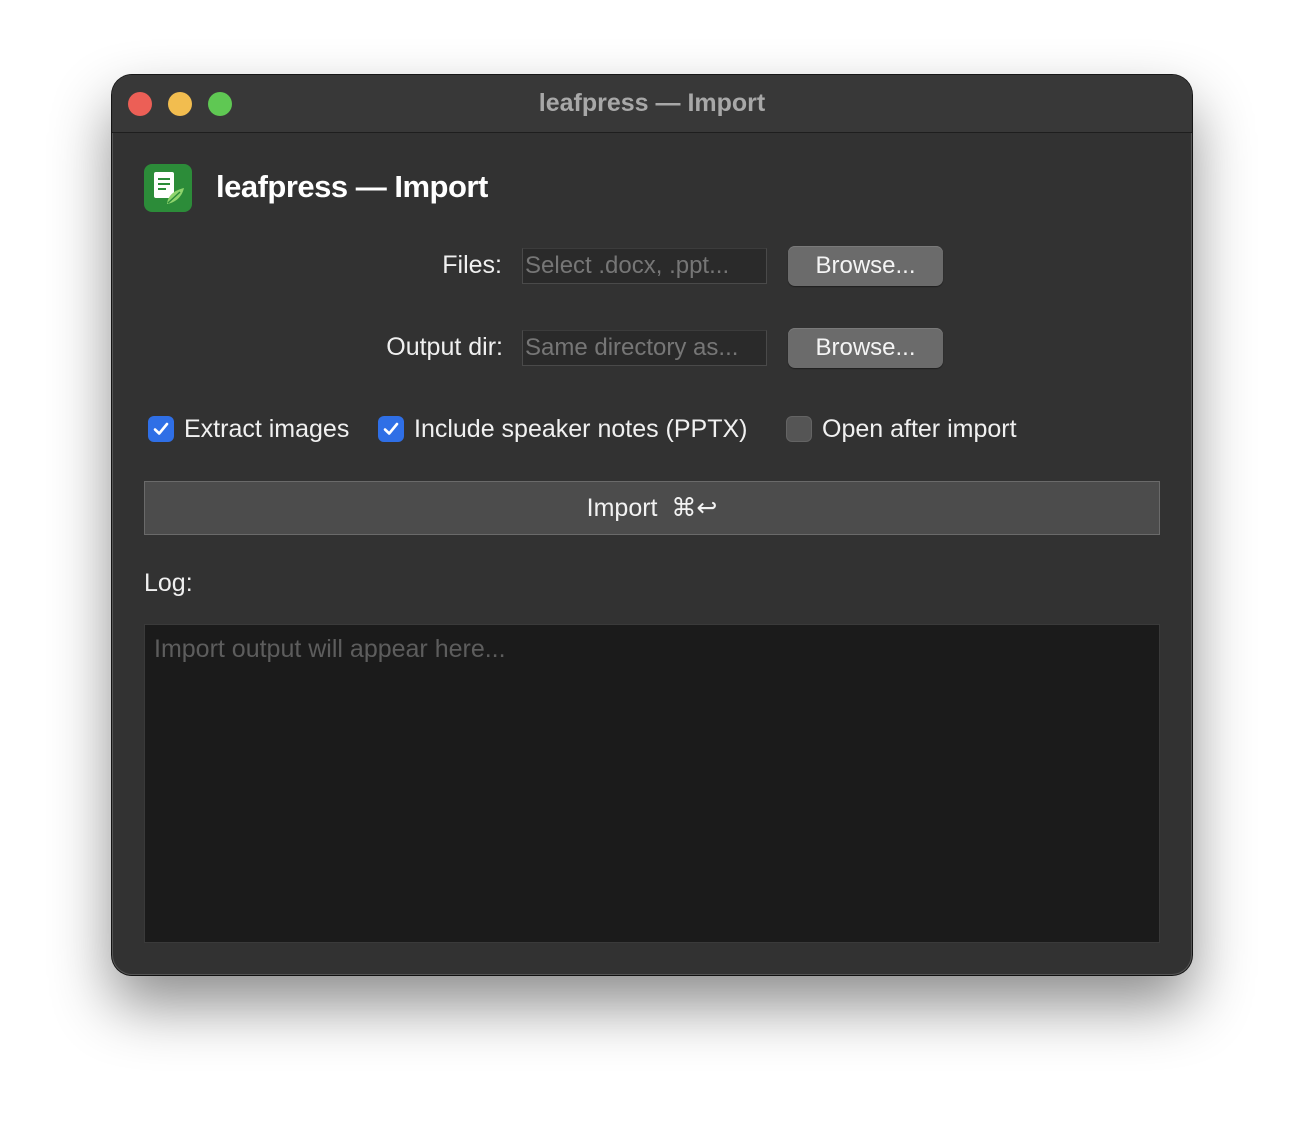 The height and width of the screenshot is (1124, 1304). I want to click on files-label: Files:, so click(472, 265).